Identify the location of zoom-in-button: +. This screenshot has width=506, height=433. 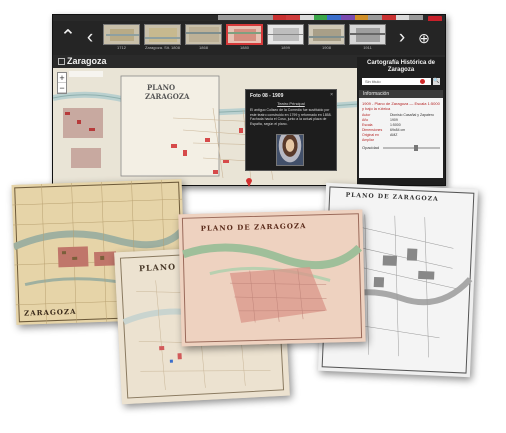
(62, 78).